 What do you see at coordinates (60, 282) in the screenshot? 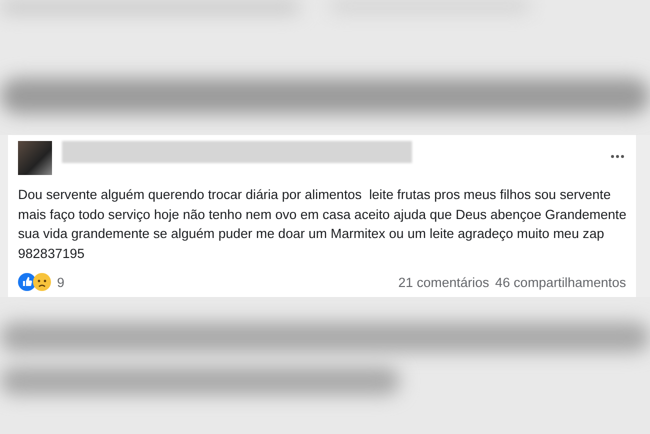
I see `reaction-count: 9` at bounding box center [60, 282].